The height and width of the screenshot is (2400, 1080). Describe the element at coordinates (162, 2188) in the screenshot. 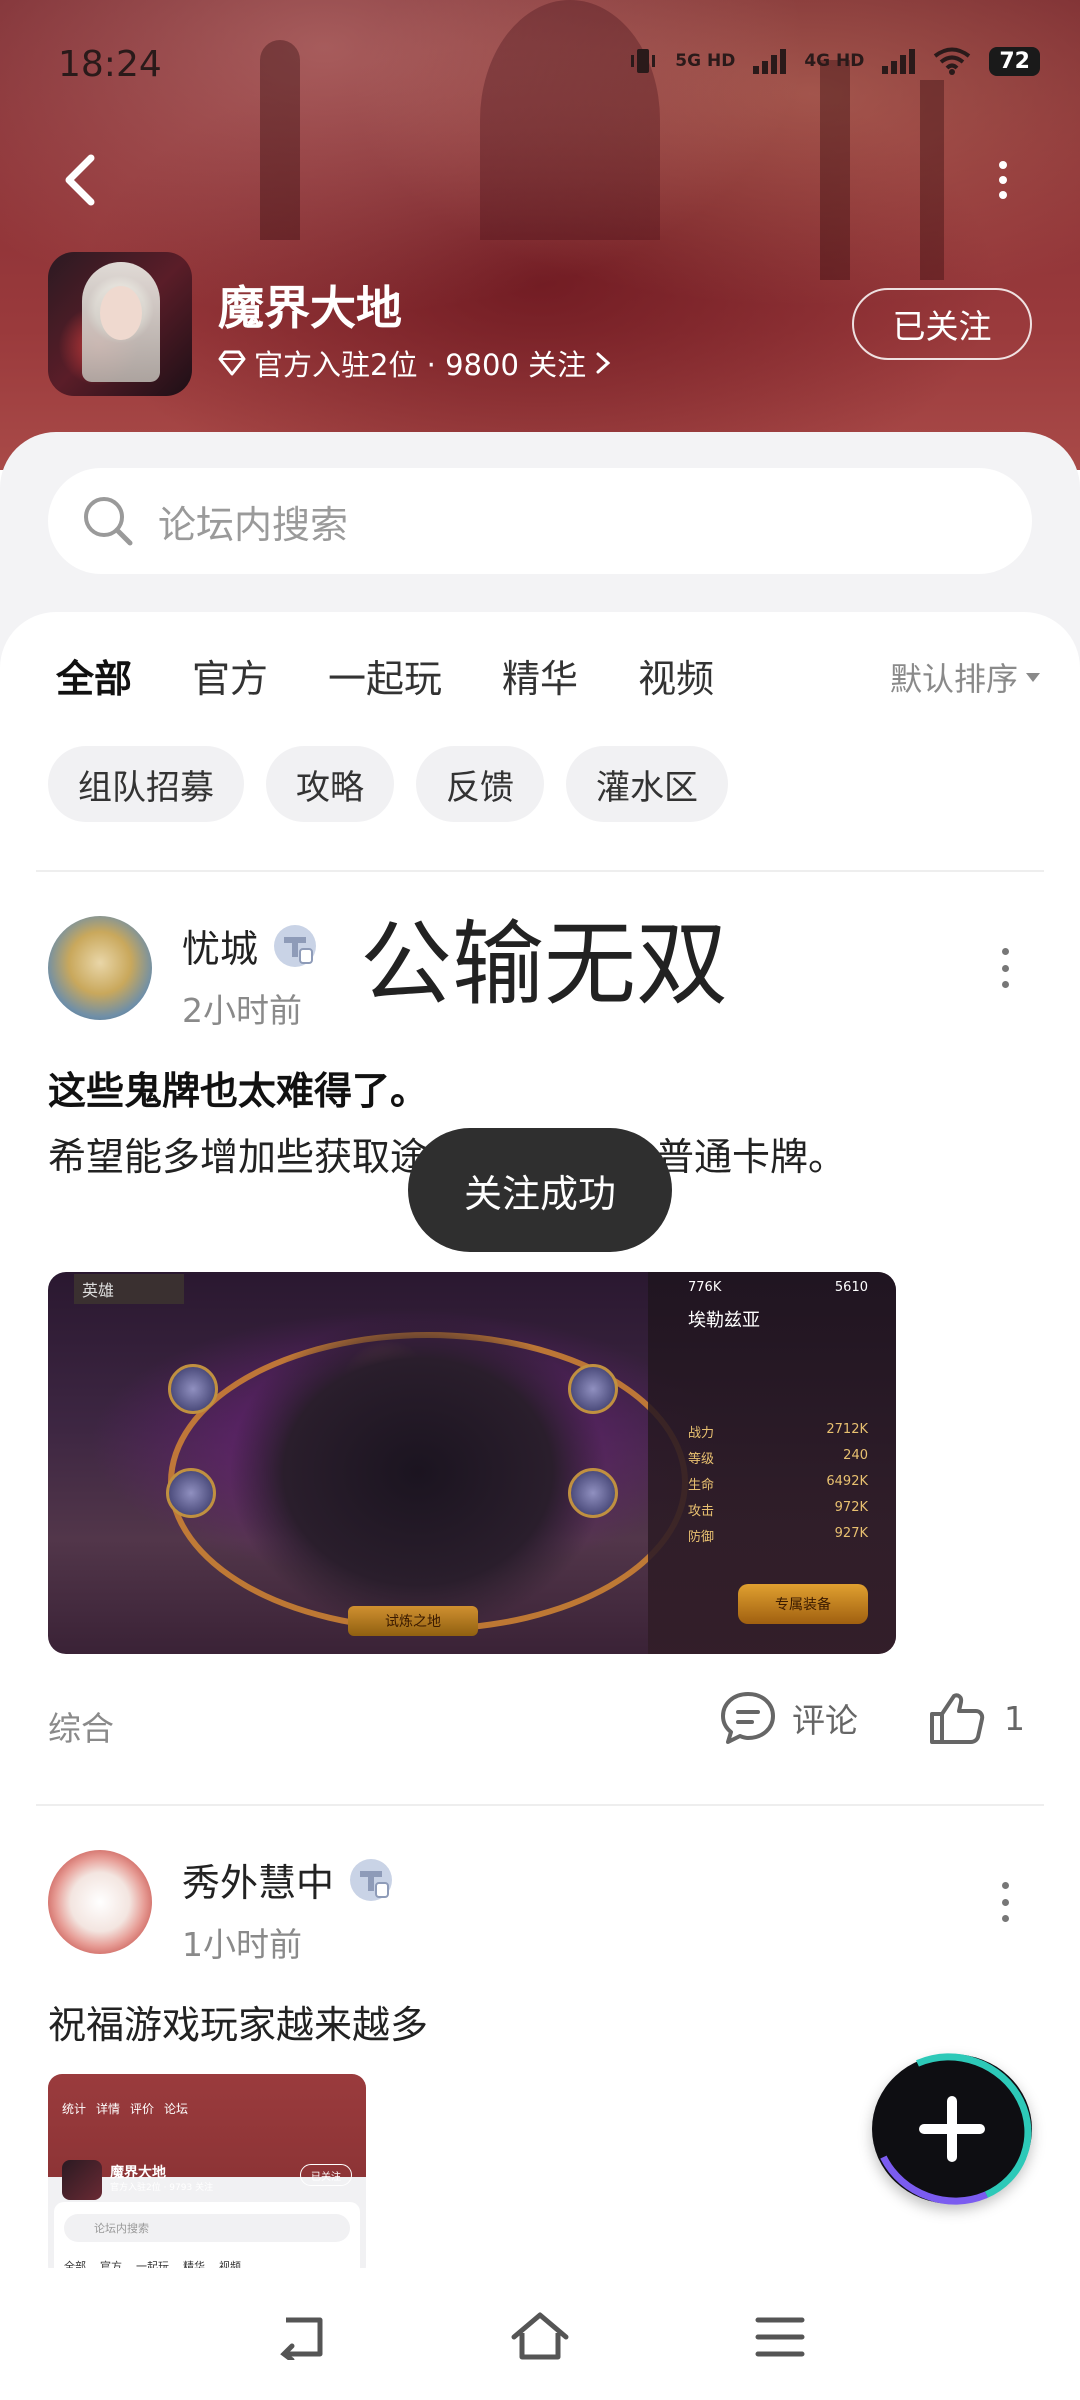

I see `image-game-meta: 官方入驻2位 · 9793 关注` at that location.